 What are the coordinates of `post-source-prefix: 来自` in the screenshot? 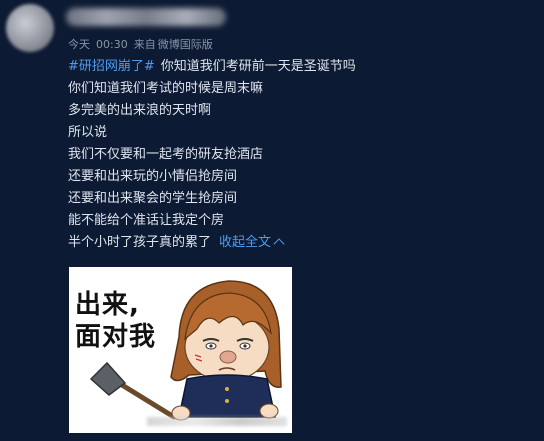 It's located at (144, 44).